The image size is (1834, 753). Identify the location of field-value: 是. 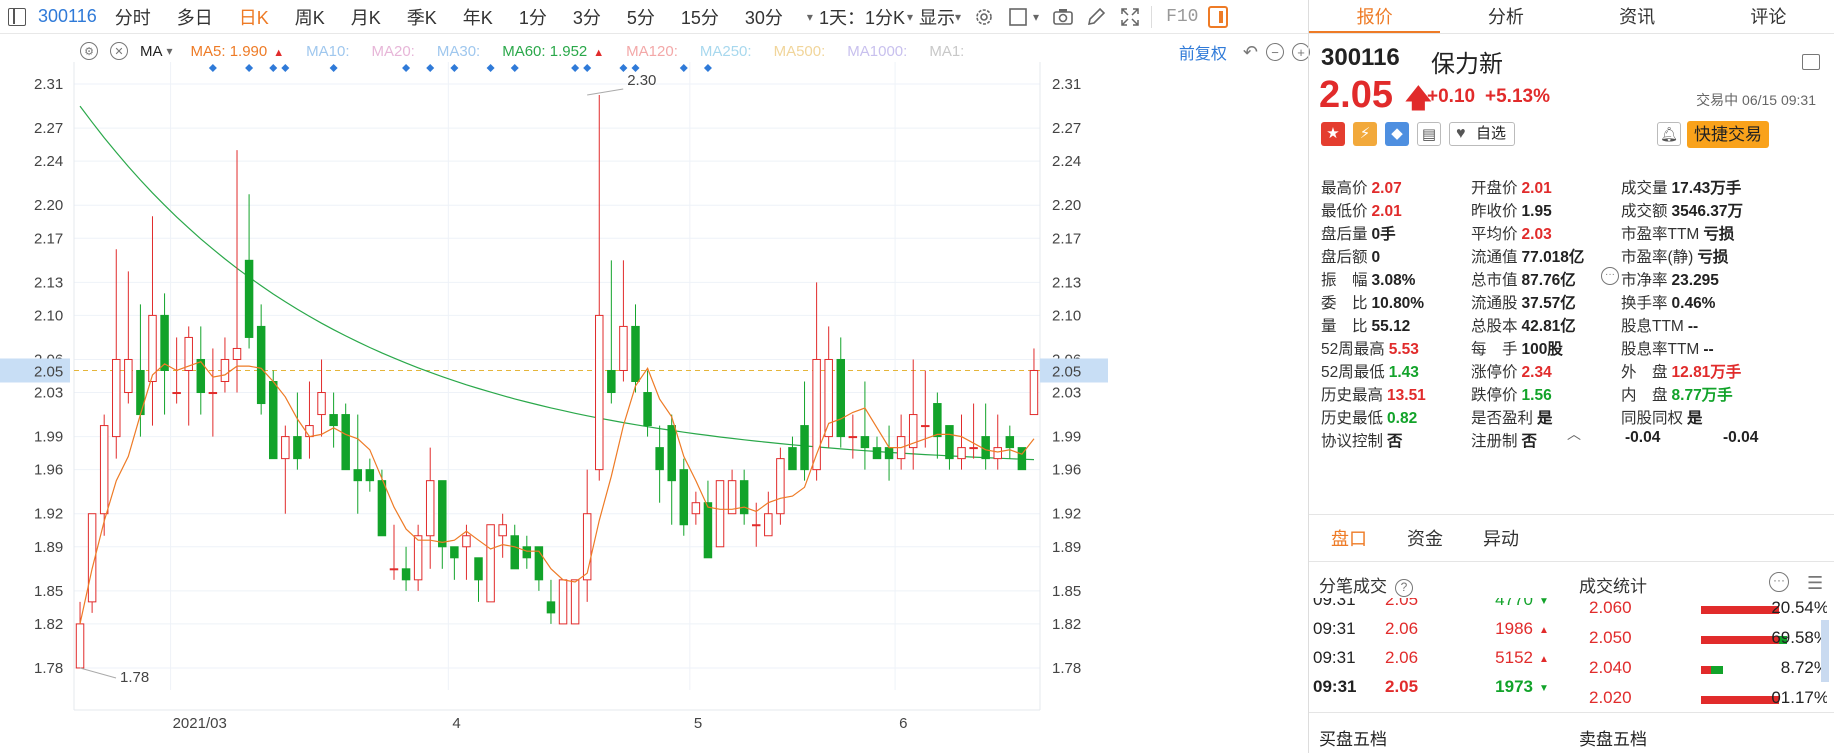
(1545, 418).